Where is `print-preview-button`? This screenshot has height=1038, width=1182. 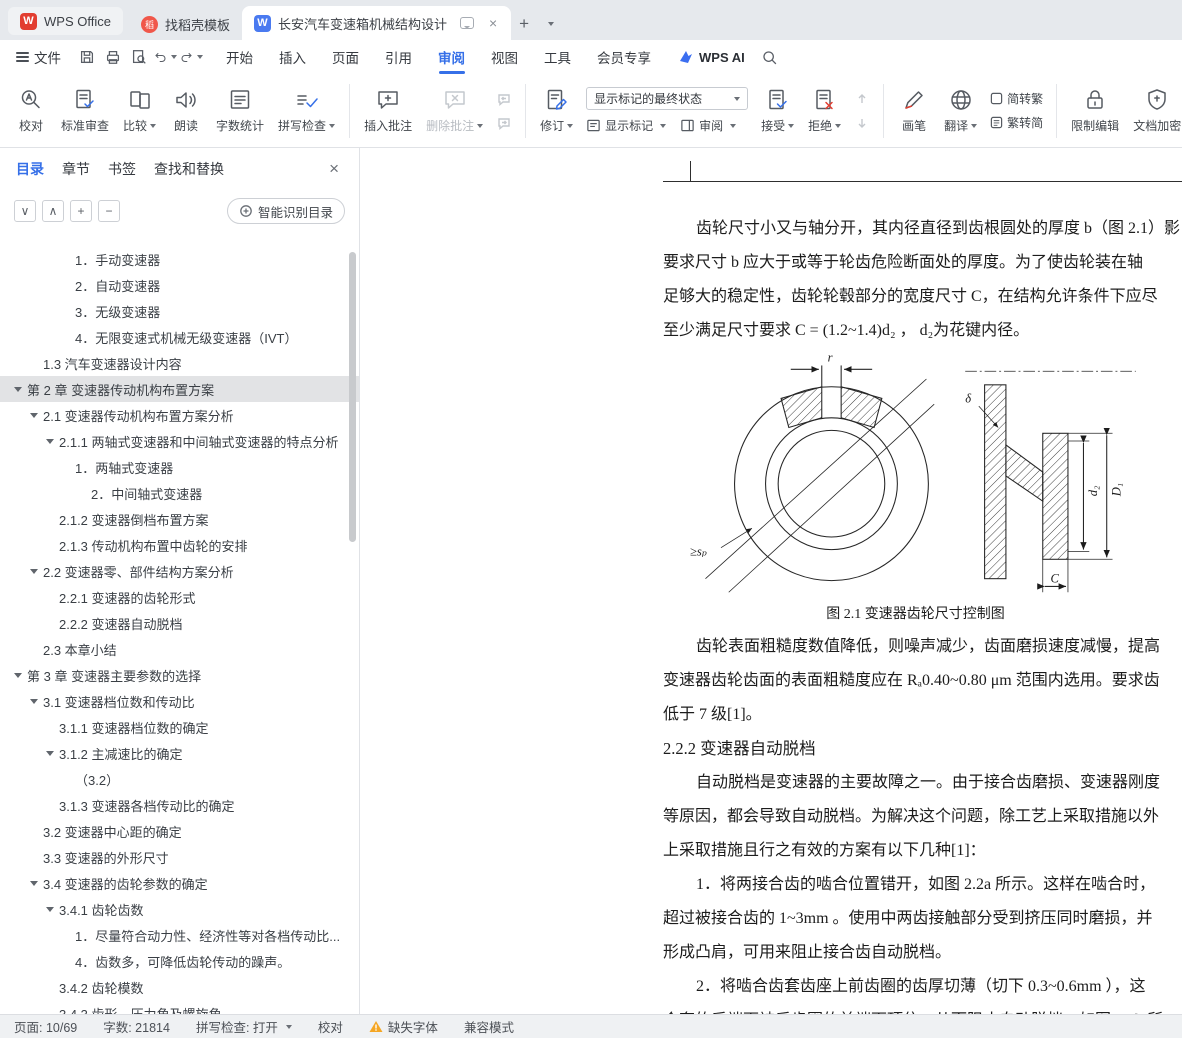
print-preview-button is located at coordinates (139, 57).